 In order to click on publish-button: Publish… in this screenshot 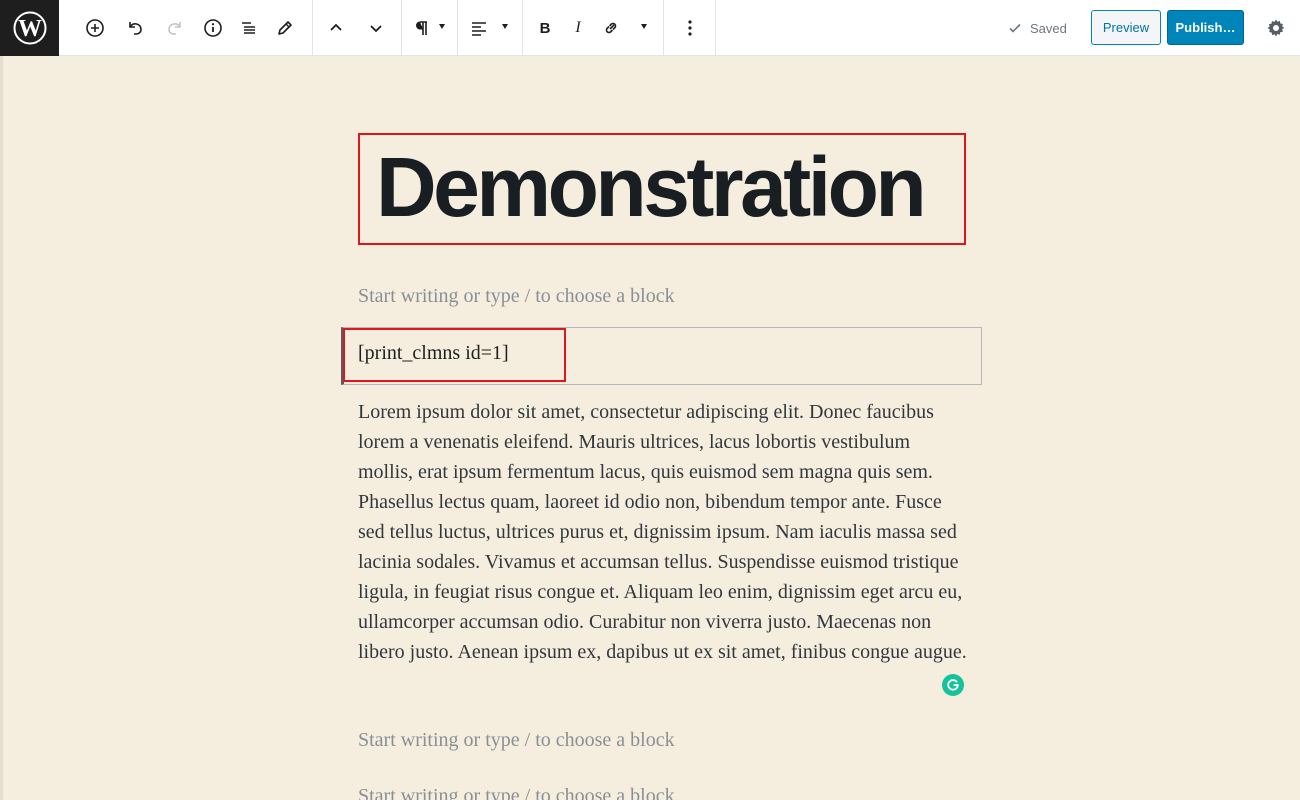, I will do `click(1205, 27)`.